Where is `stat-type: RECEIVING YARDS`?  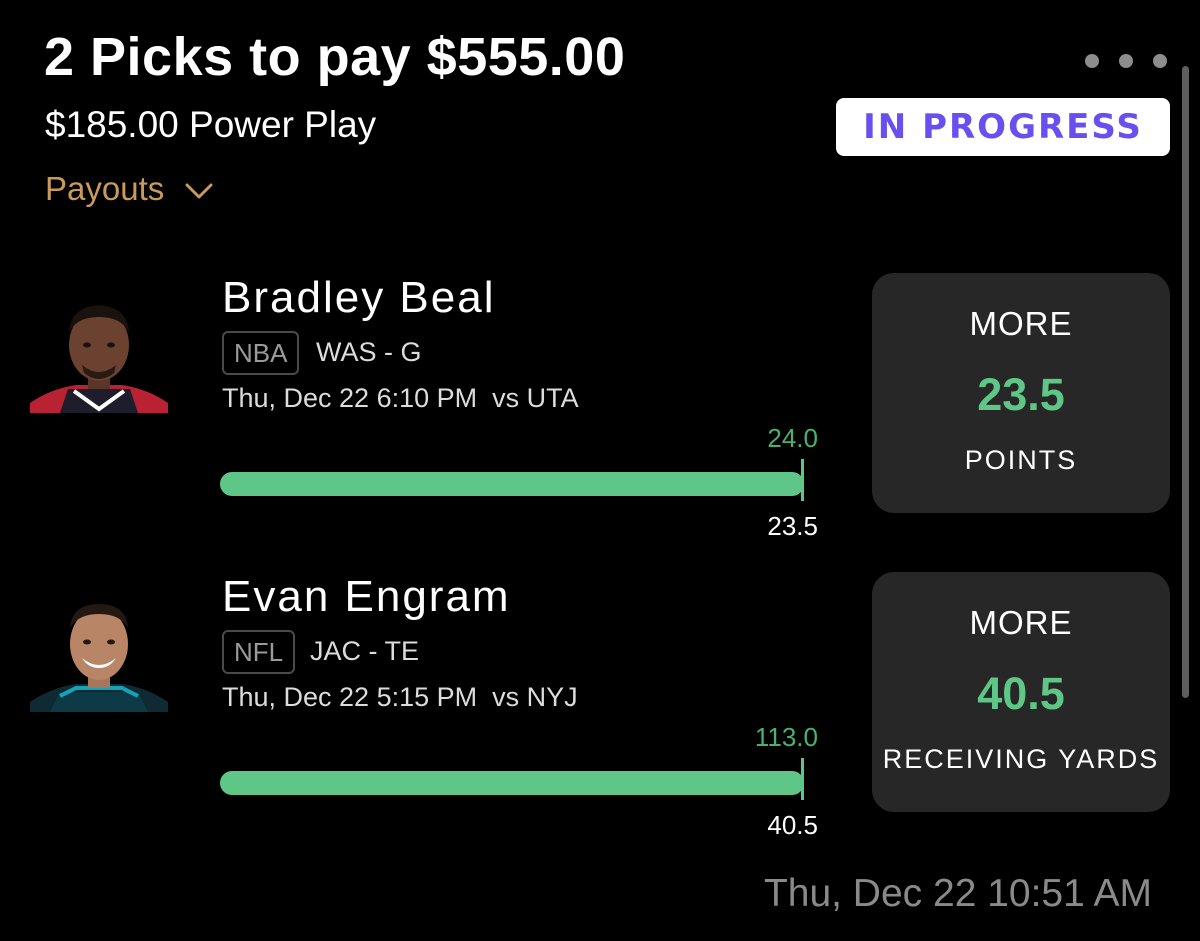
stat-type: RECEIVING YARDS is located at coordinates (1021, 759).